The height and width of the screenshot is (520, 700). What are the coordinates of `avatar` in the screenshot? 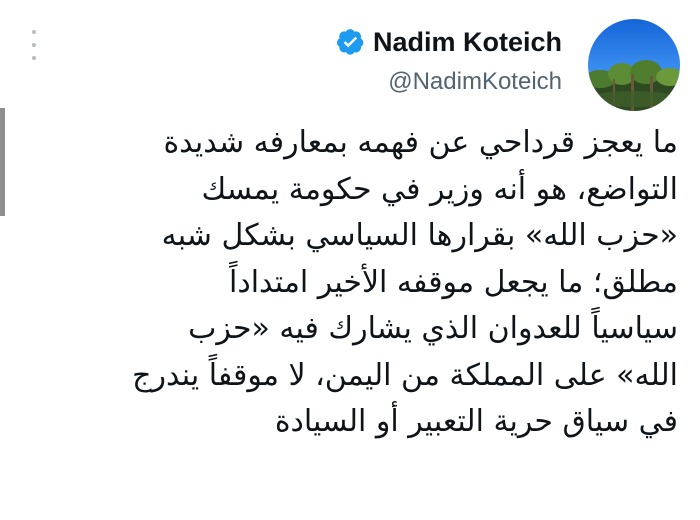 It's located at (634, 65).